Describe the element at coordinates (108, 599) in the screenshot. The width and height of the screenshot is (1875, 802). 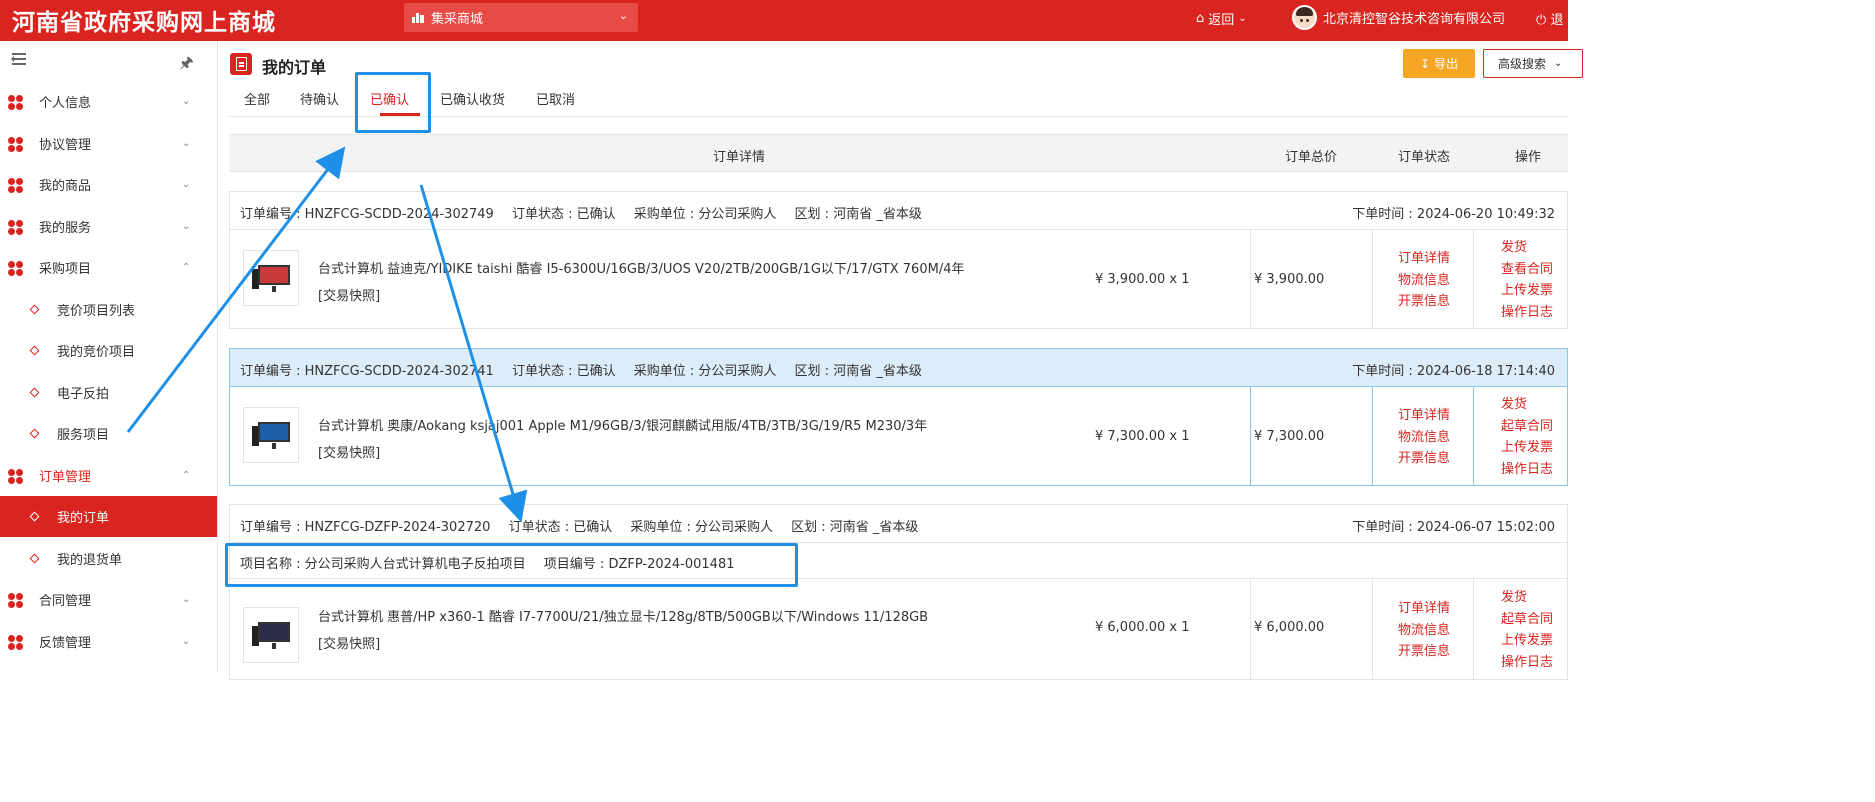
I see `sidebar-item-contracts: 合同管理 ⌄` at that location.